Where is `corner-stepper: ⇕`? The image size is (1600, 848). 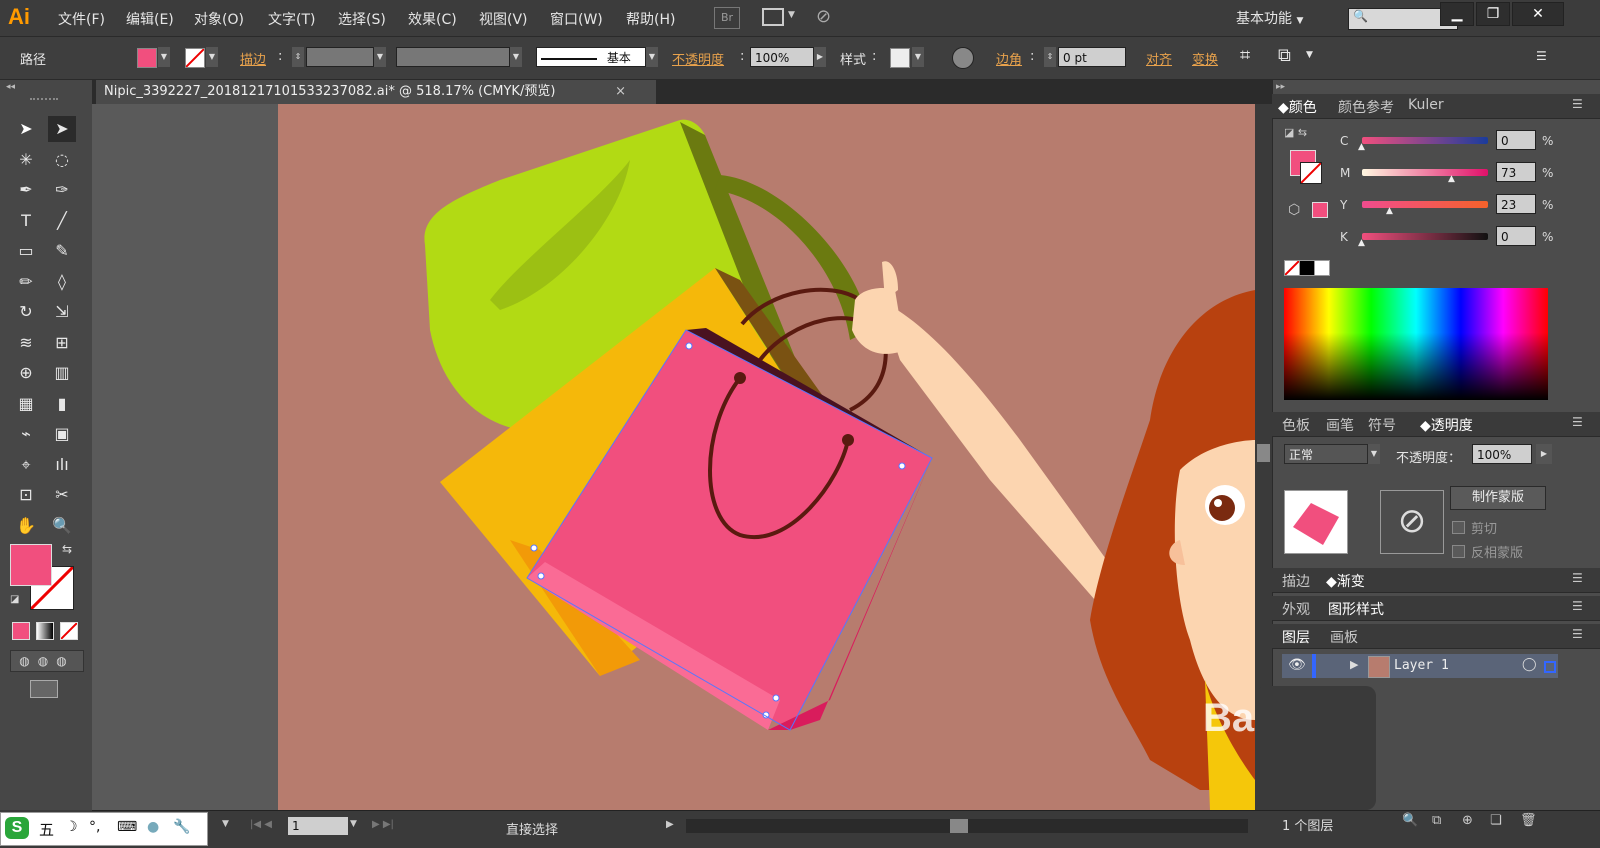 corner-stepper: ⇕ is located at coordinates (1050, 57).